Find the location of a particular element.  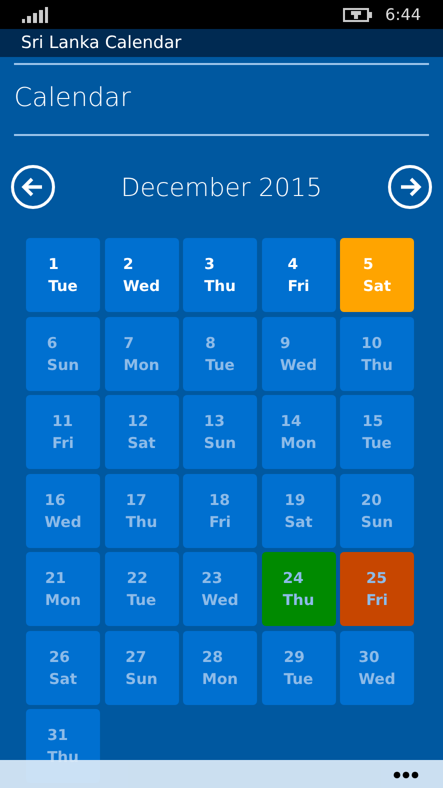

day-tile: 11 Fri is located at coordinates (63, 432).